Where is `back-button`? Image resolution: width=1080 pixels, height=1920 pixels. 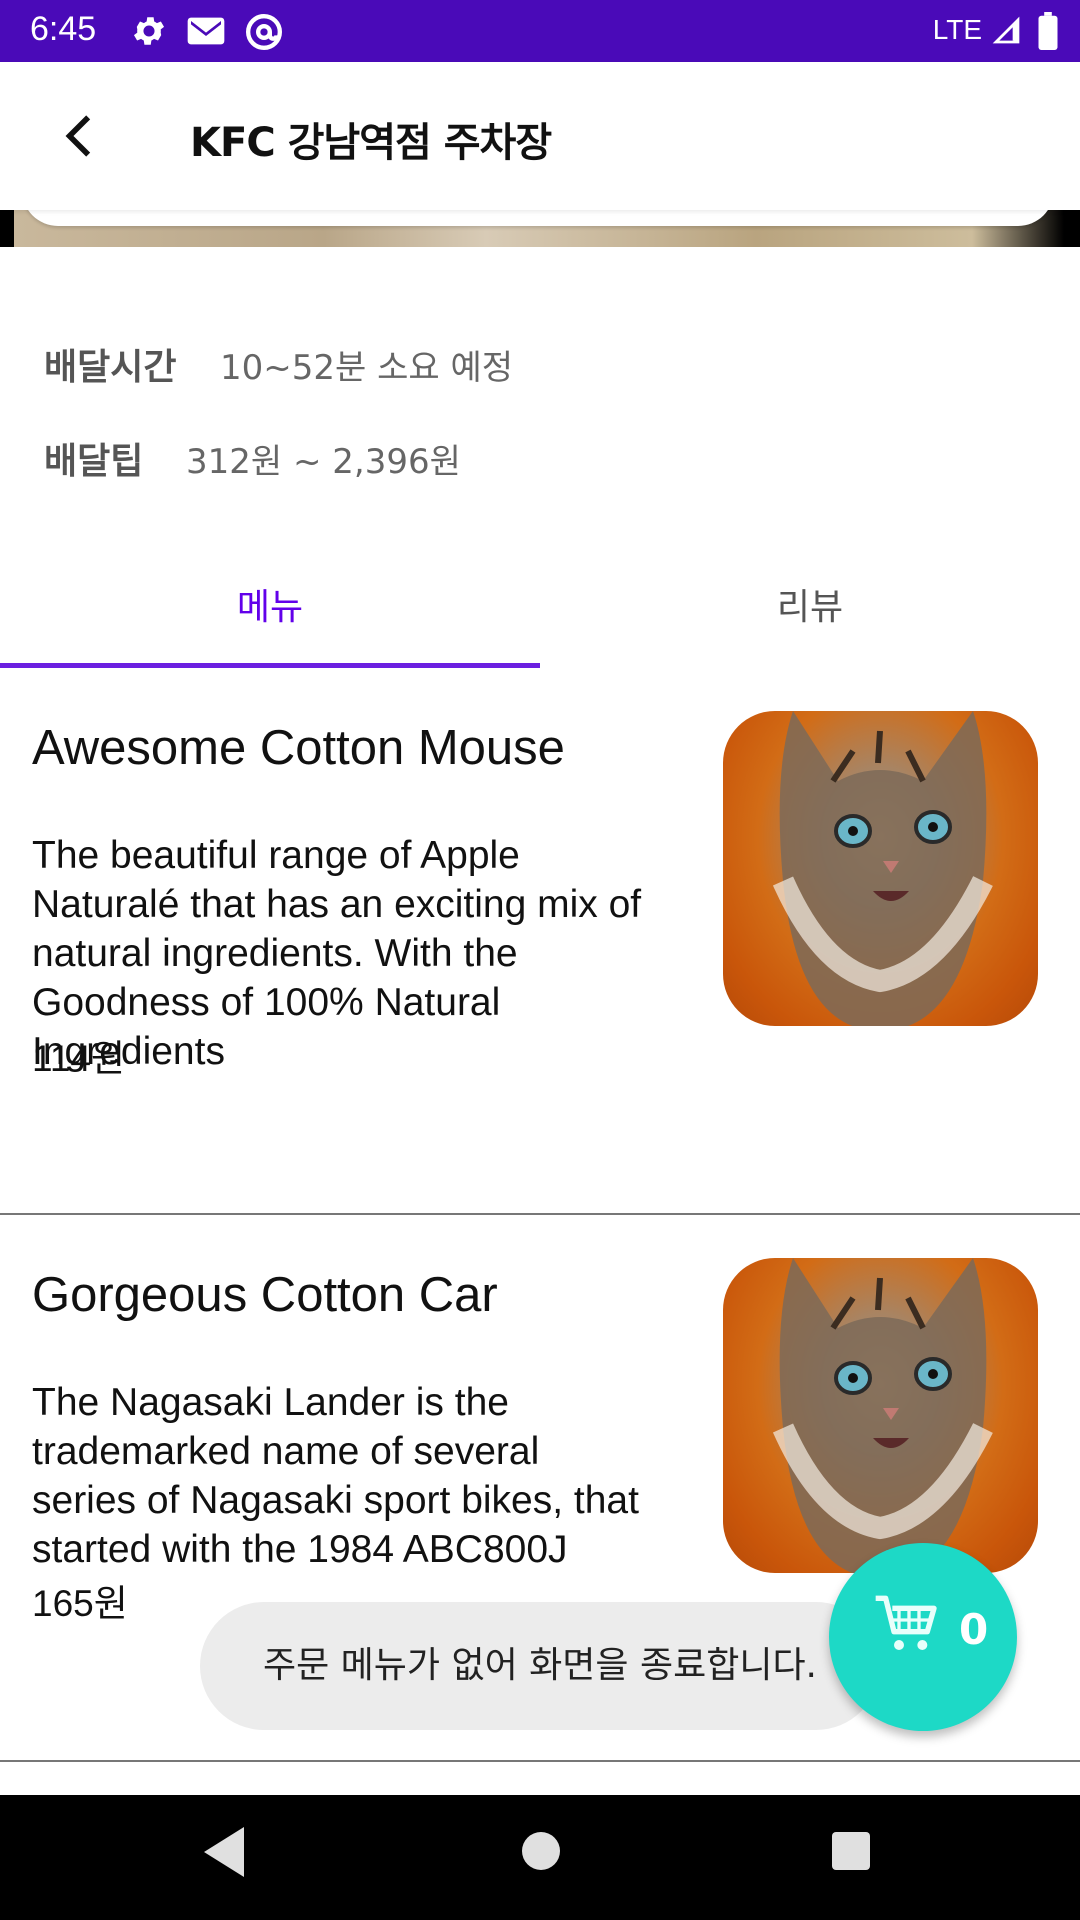 back-button is located at coordinates (80, 136).